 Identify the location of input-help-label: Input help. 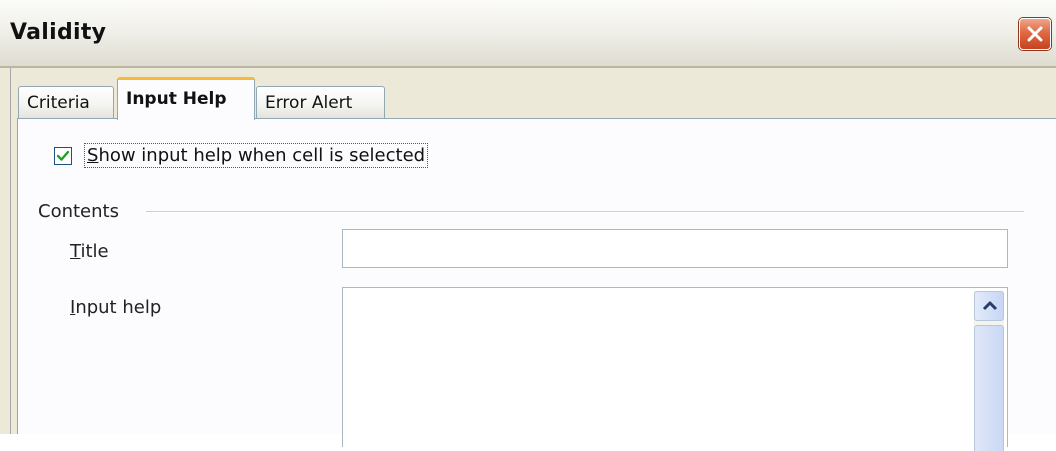
(115, 307).